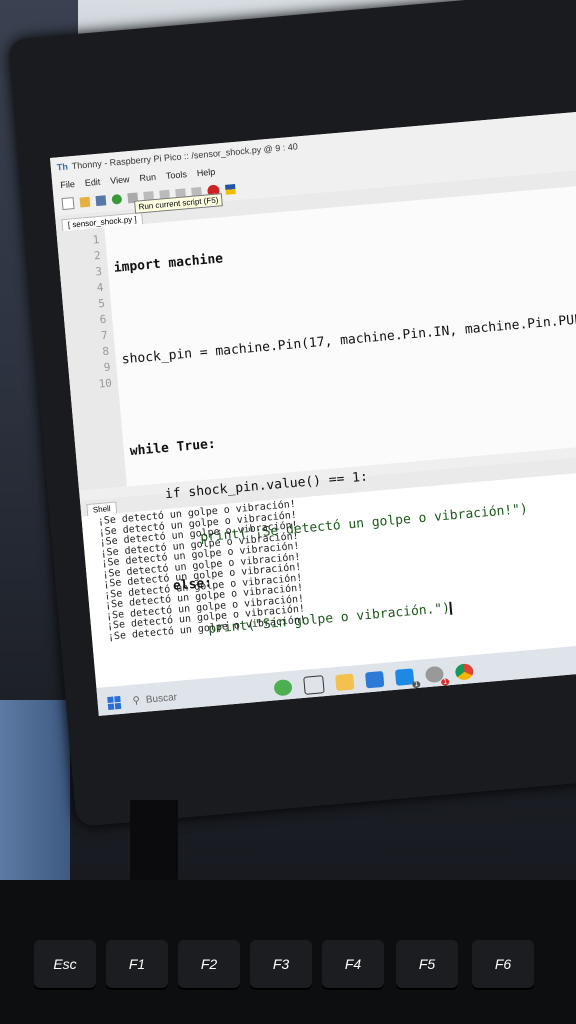 This screenshot has height=1024, width=576. I want to click on people-icon: 1, so click(437, 675).